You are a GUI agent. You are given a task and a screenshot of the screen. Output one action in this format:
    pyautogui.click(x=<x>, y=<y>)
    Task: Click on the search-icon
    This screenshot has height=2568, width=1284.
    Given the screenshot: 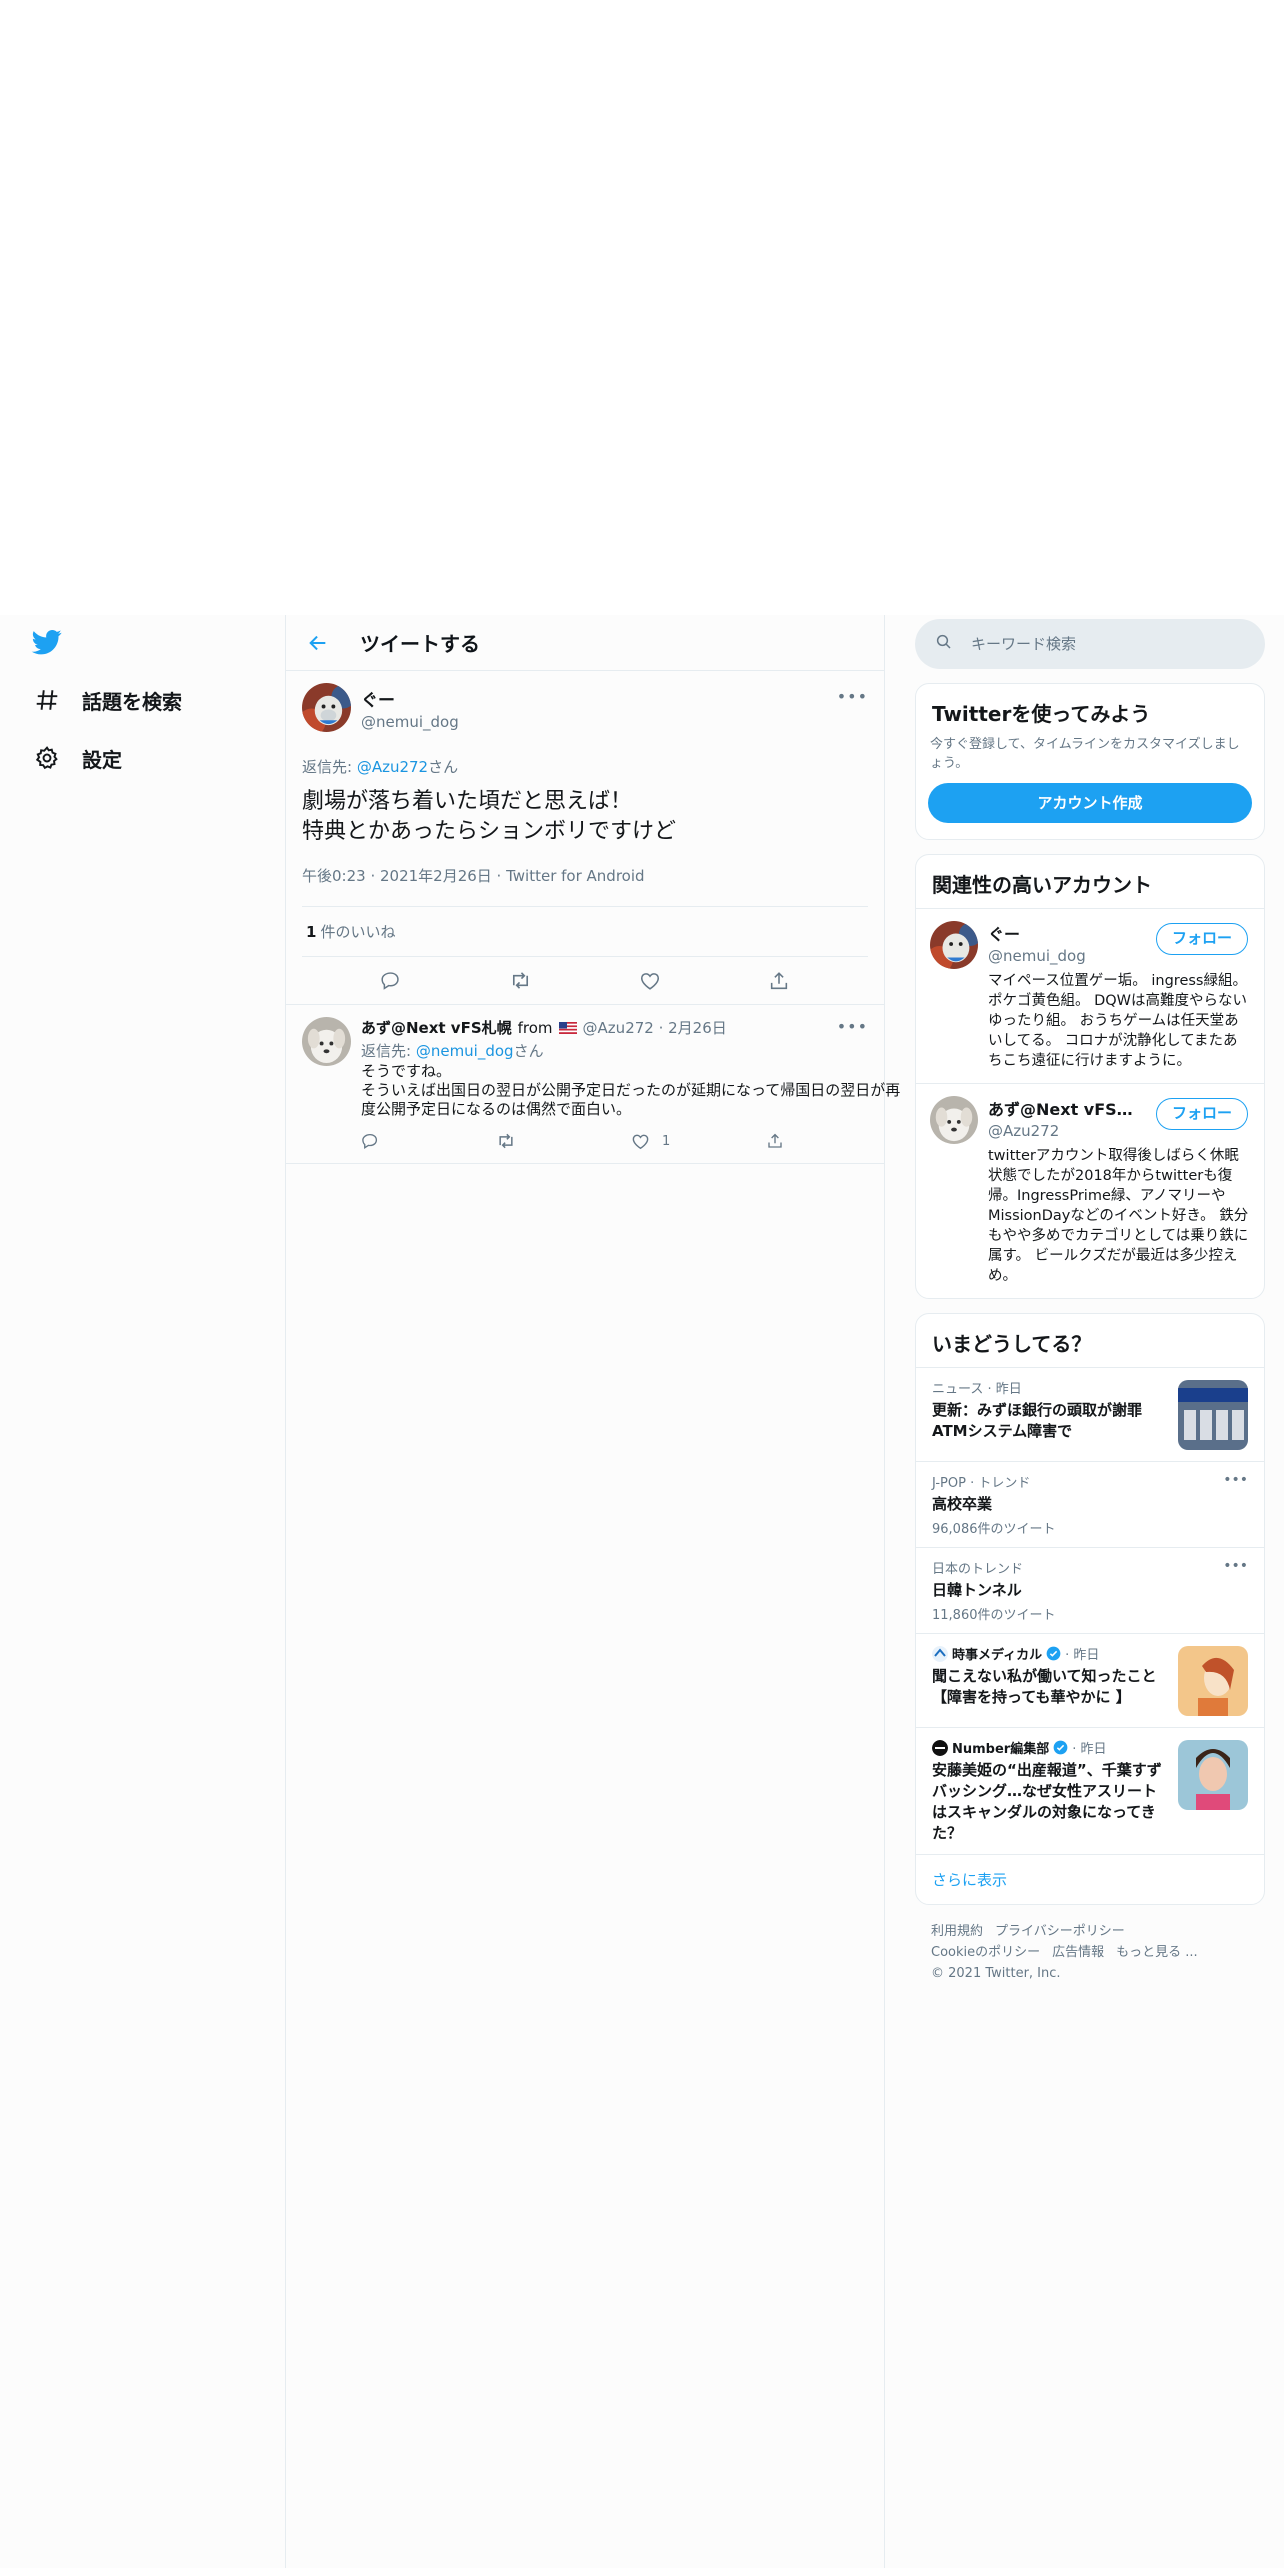 What is the action you would take?
    pyautogui.click(x=944, y=644)
    